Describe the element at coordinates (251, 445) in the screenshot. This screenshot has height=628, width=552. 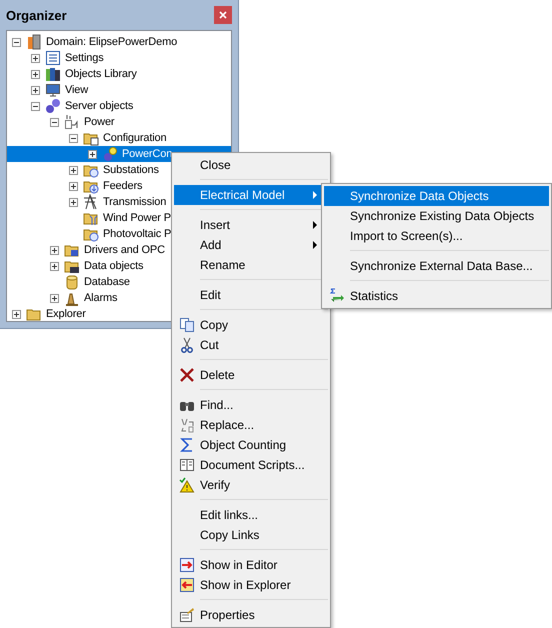
I see `menu-item: Object Counting` at that location.